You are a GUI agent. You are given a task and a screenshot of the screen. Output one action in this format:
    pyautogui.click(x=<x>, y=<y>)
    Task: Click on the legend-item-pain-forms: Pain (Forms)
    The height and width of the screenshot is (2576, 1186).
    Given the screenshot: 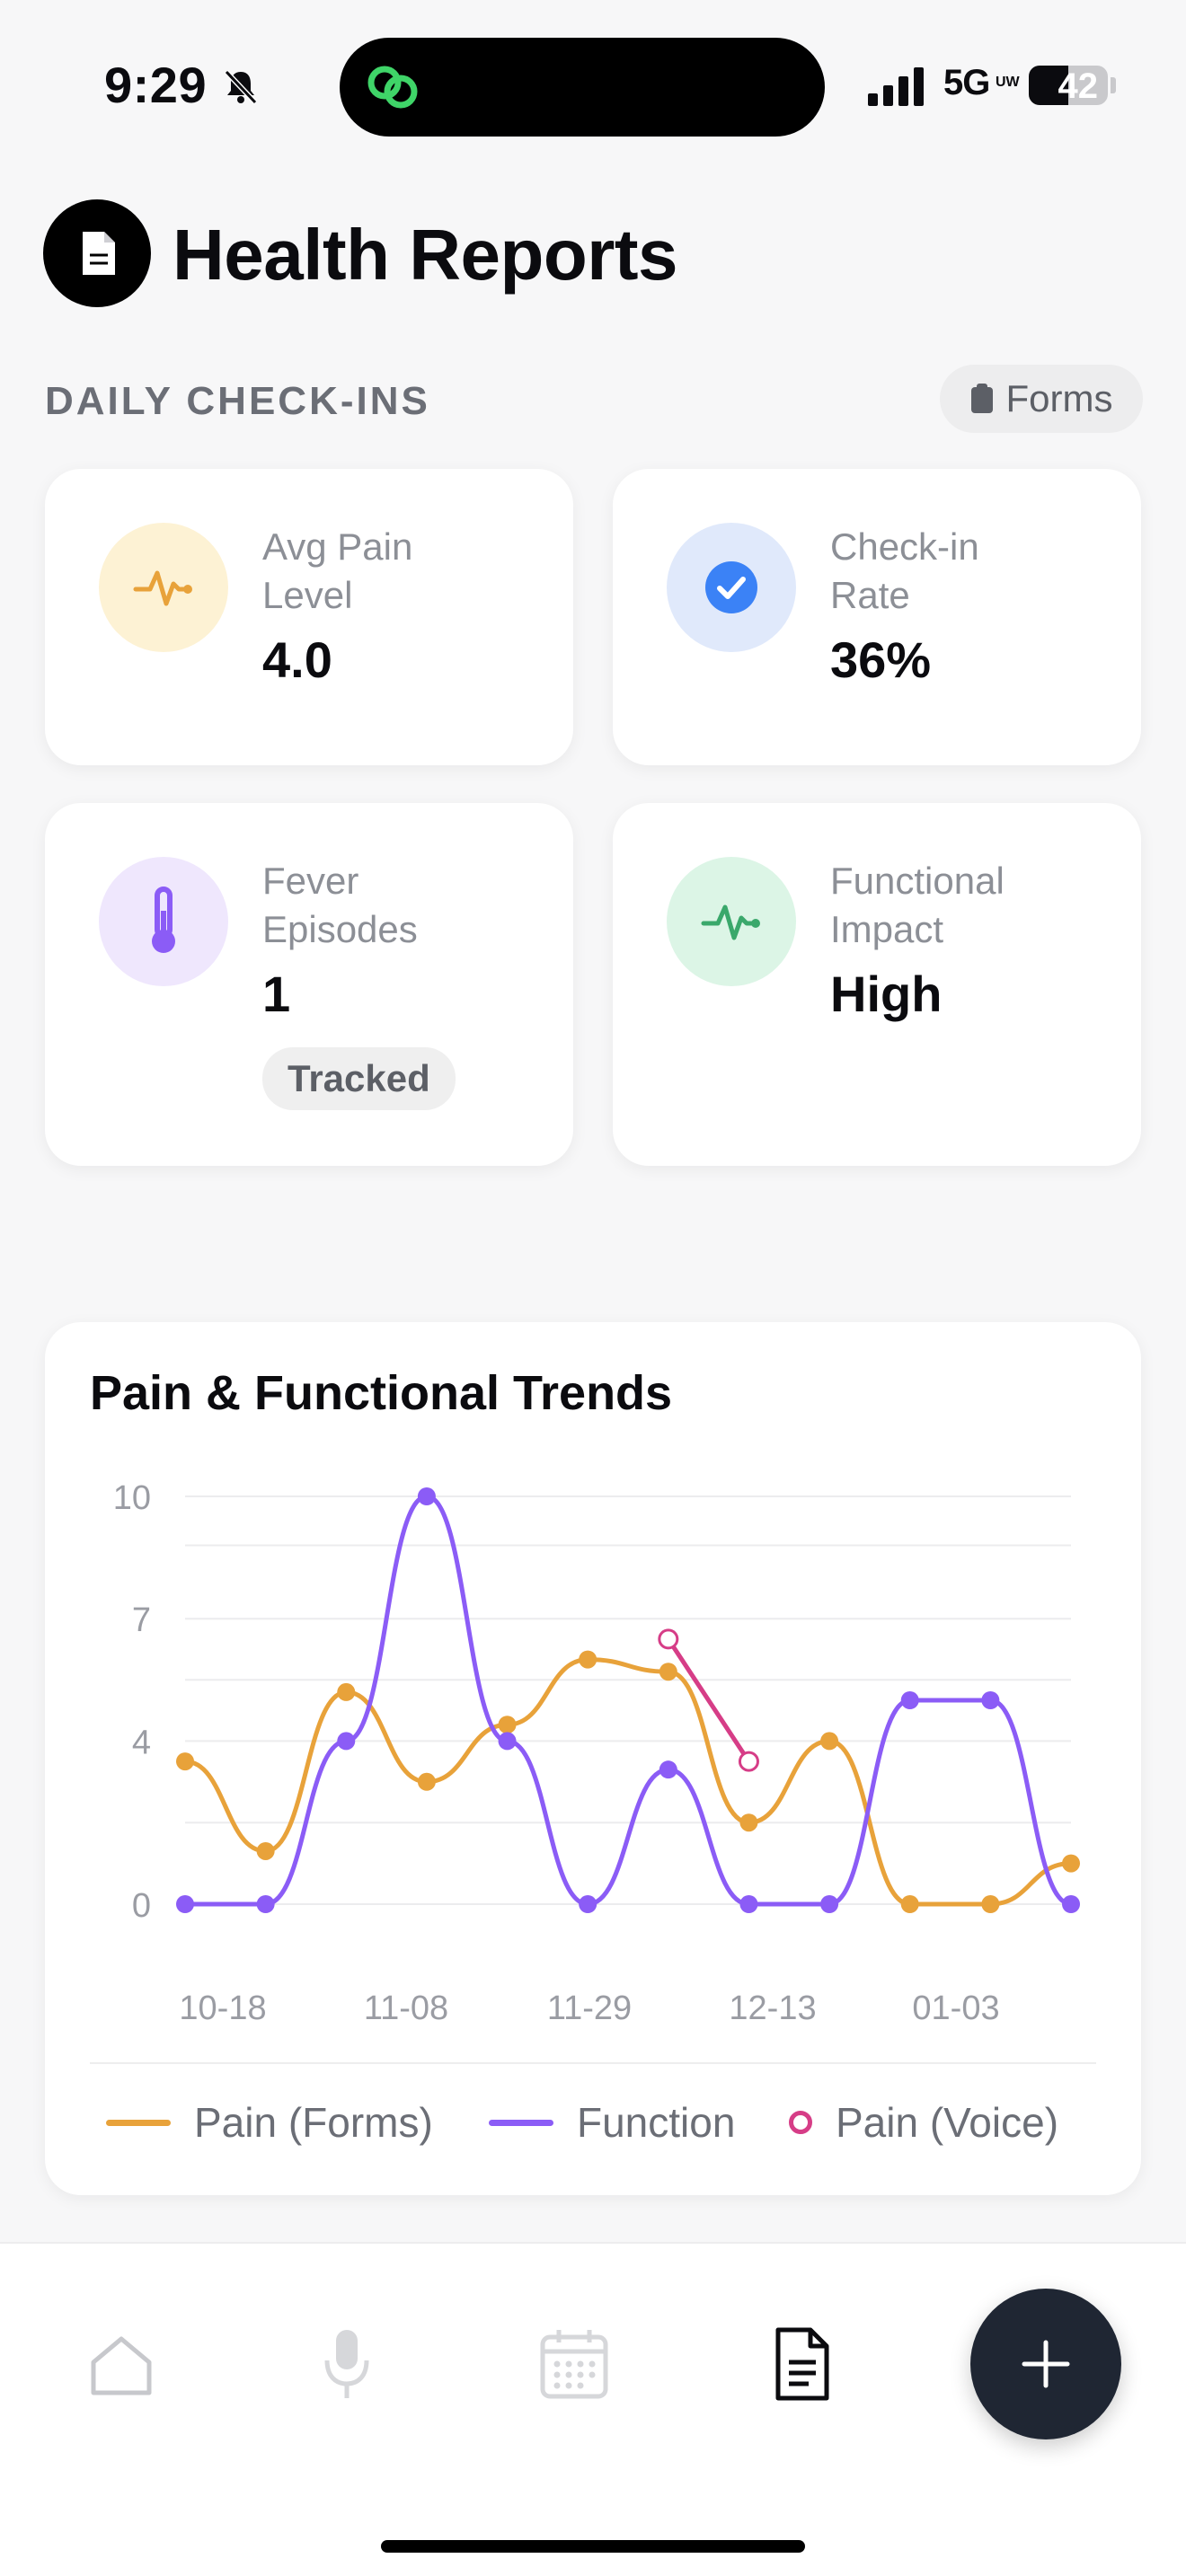 What is the action you would take?
    pyautogui.click(x=269, y=2122)
    